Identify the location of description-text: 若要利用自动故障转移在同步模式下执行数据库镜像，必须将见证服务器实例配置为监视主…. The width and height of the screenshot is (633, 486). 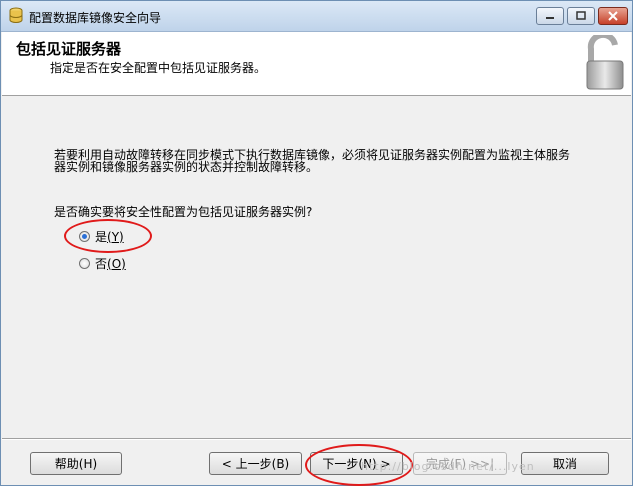
(324, 161).